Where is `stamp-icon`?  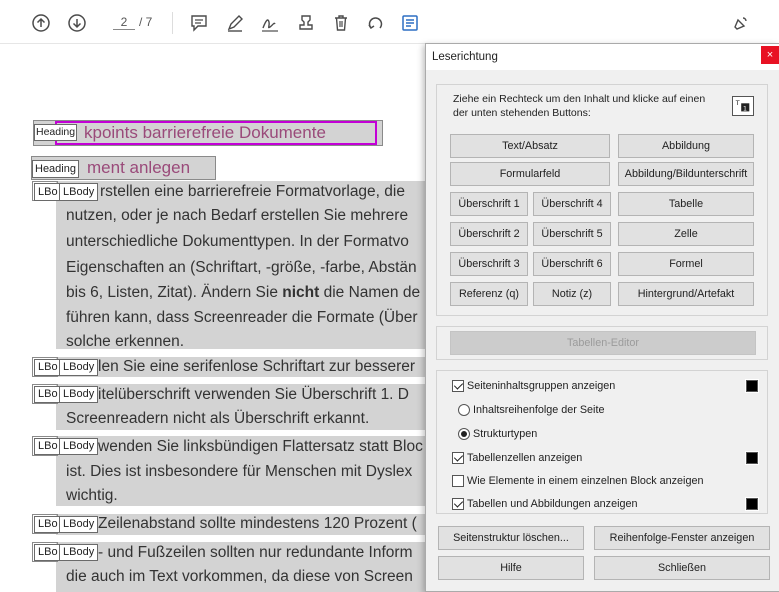 stamp-icon is located at coordinates (306, 23).